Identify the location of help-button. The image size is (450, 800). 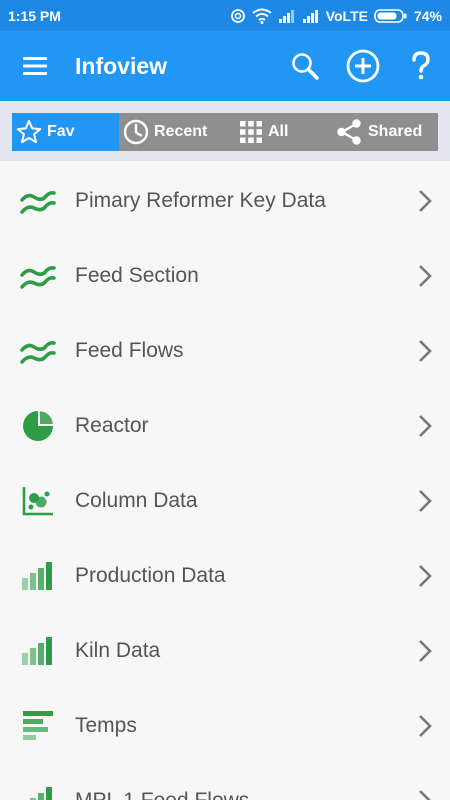
(421, 66).